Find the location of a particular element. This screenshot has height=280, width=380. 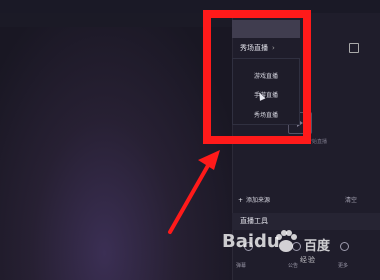

window-mode-icon is located at coordinates (354, 48).